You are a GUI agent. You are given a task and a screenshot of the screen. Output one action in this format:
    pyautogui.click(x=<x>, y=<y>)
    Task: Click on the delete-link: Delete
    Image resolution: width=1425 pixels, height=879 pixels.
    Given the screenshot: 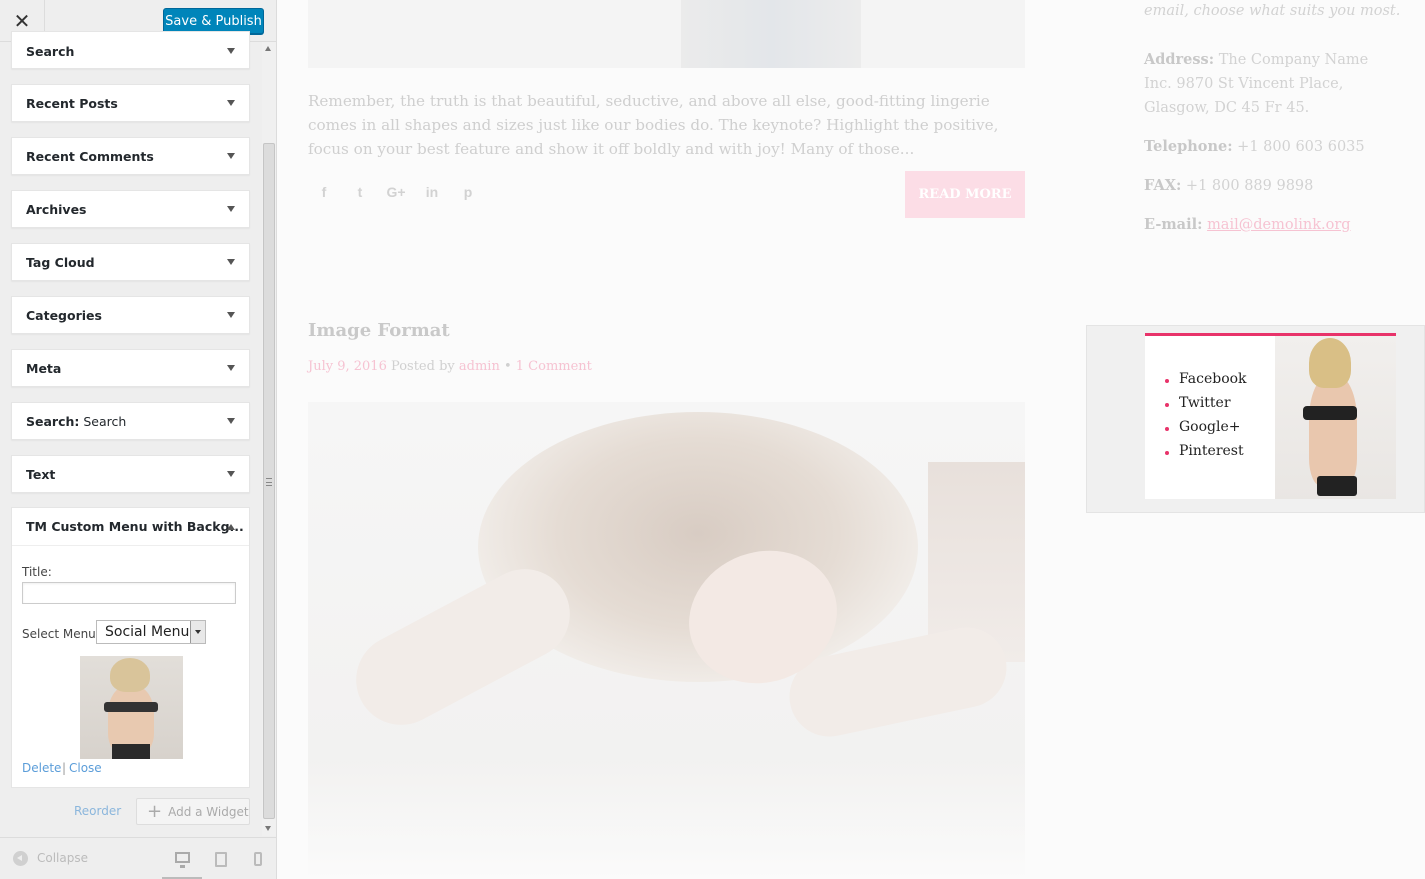 What is the action you would take?
    pyautogui.click(x=41, y=768)
    